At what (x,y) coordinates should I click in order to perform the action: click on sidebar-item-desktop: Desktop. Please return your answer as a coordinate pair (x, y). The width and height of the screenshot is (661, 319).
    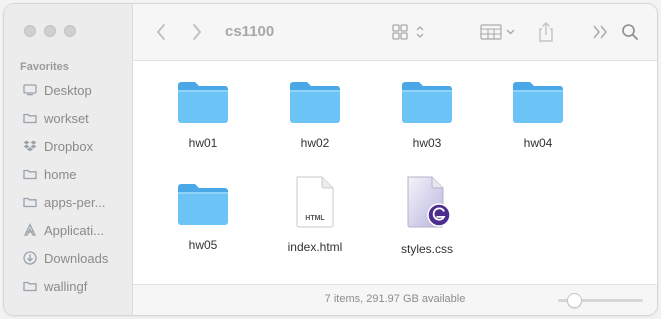
    Looking at the image, I should click on (68, 90).